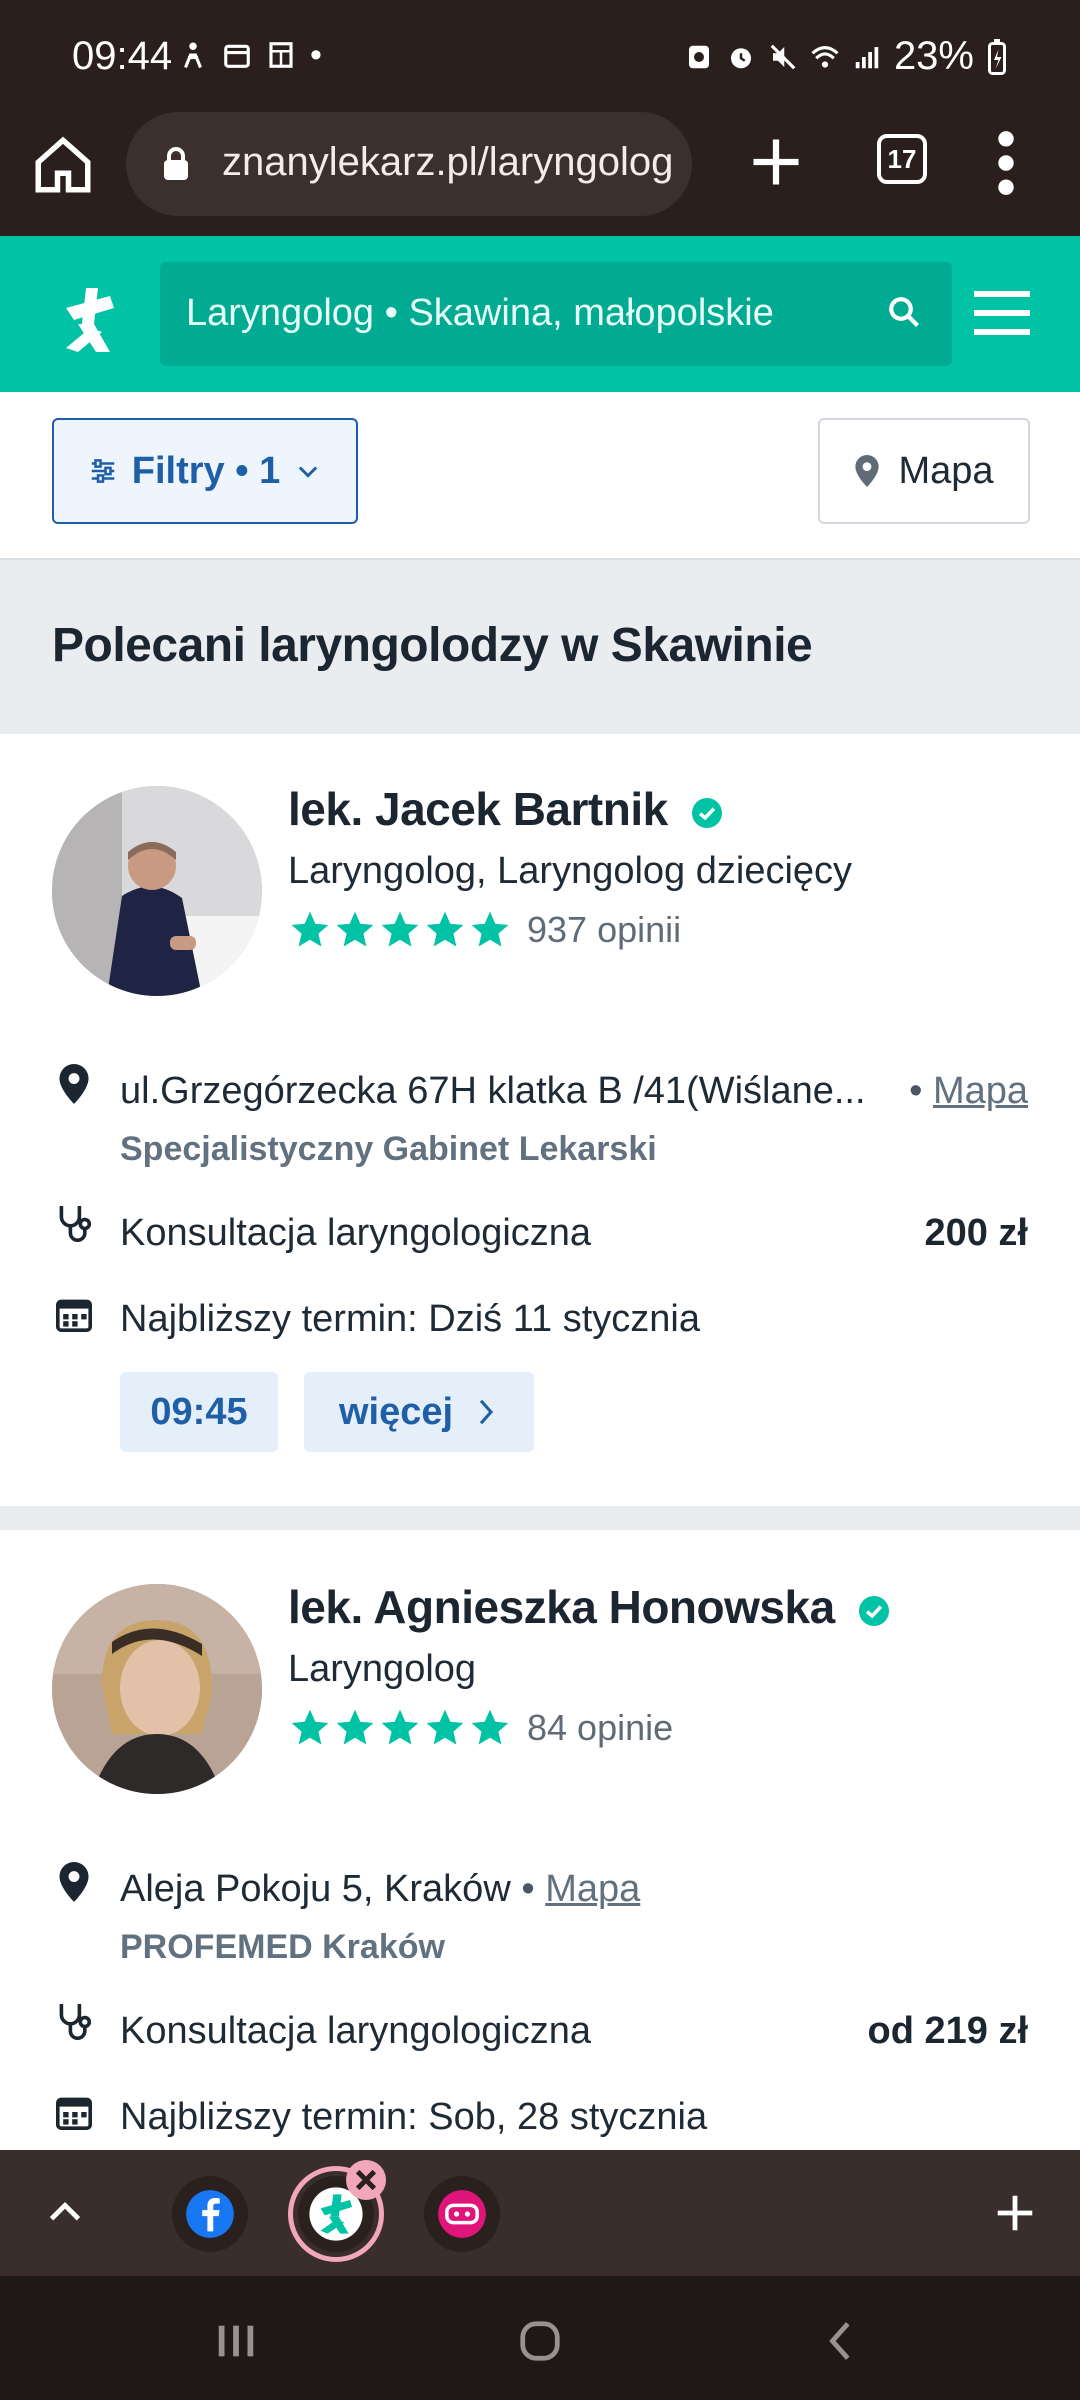 This screenshot has height=2400, width=1080. Describe the element at coordinates (65, 2213) in the screenshot. I see `chevron-up-icon` at that location.